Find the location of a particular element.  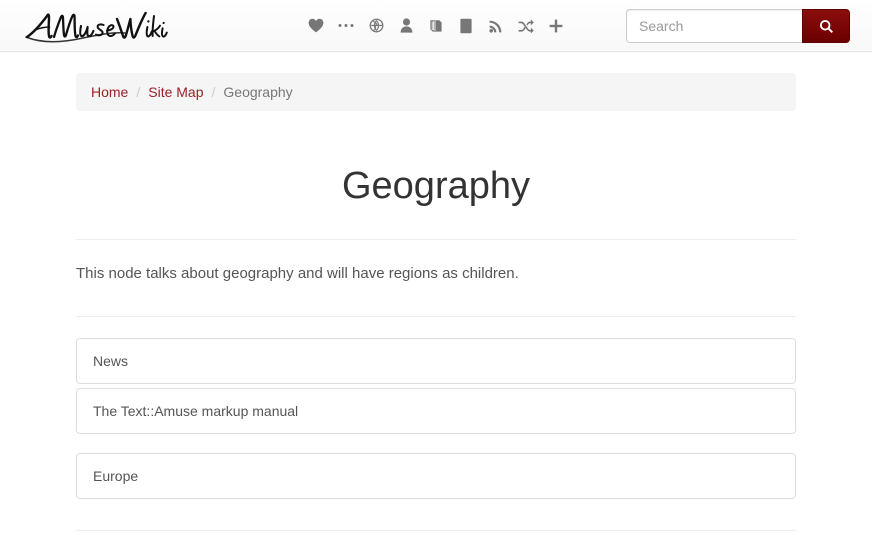

list-item: The Text::Amuse markup manual is located at coordinates (436, 411).